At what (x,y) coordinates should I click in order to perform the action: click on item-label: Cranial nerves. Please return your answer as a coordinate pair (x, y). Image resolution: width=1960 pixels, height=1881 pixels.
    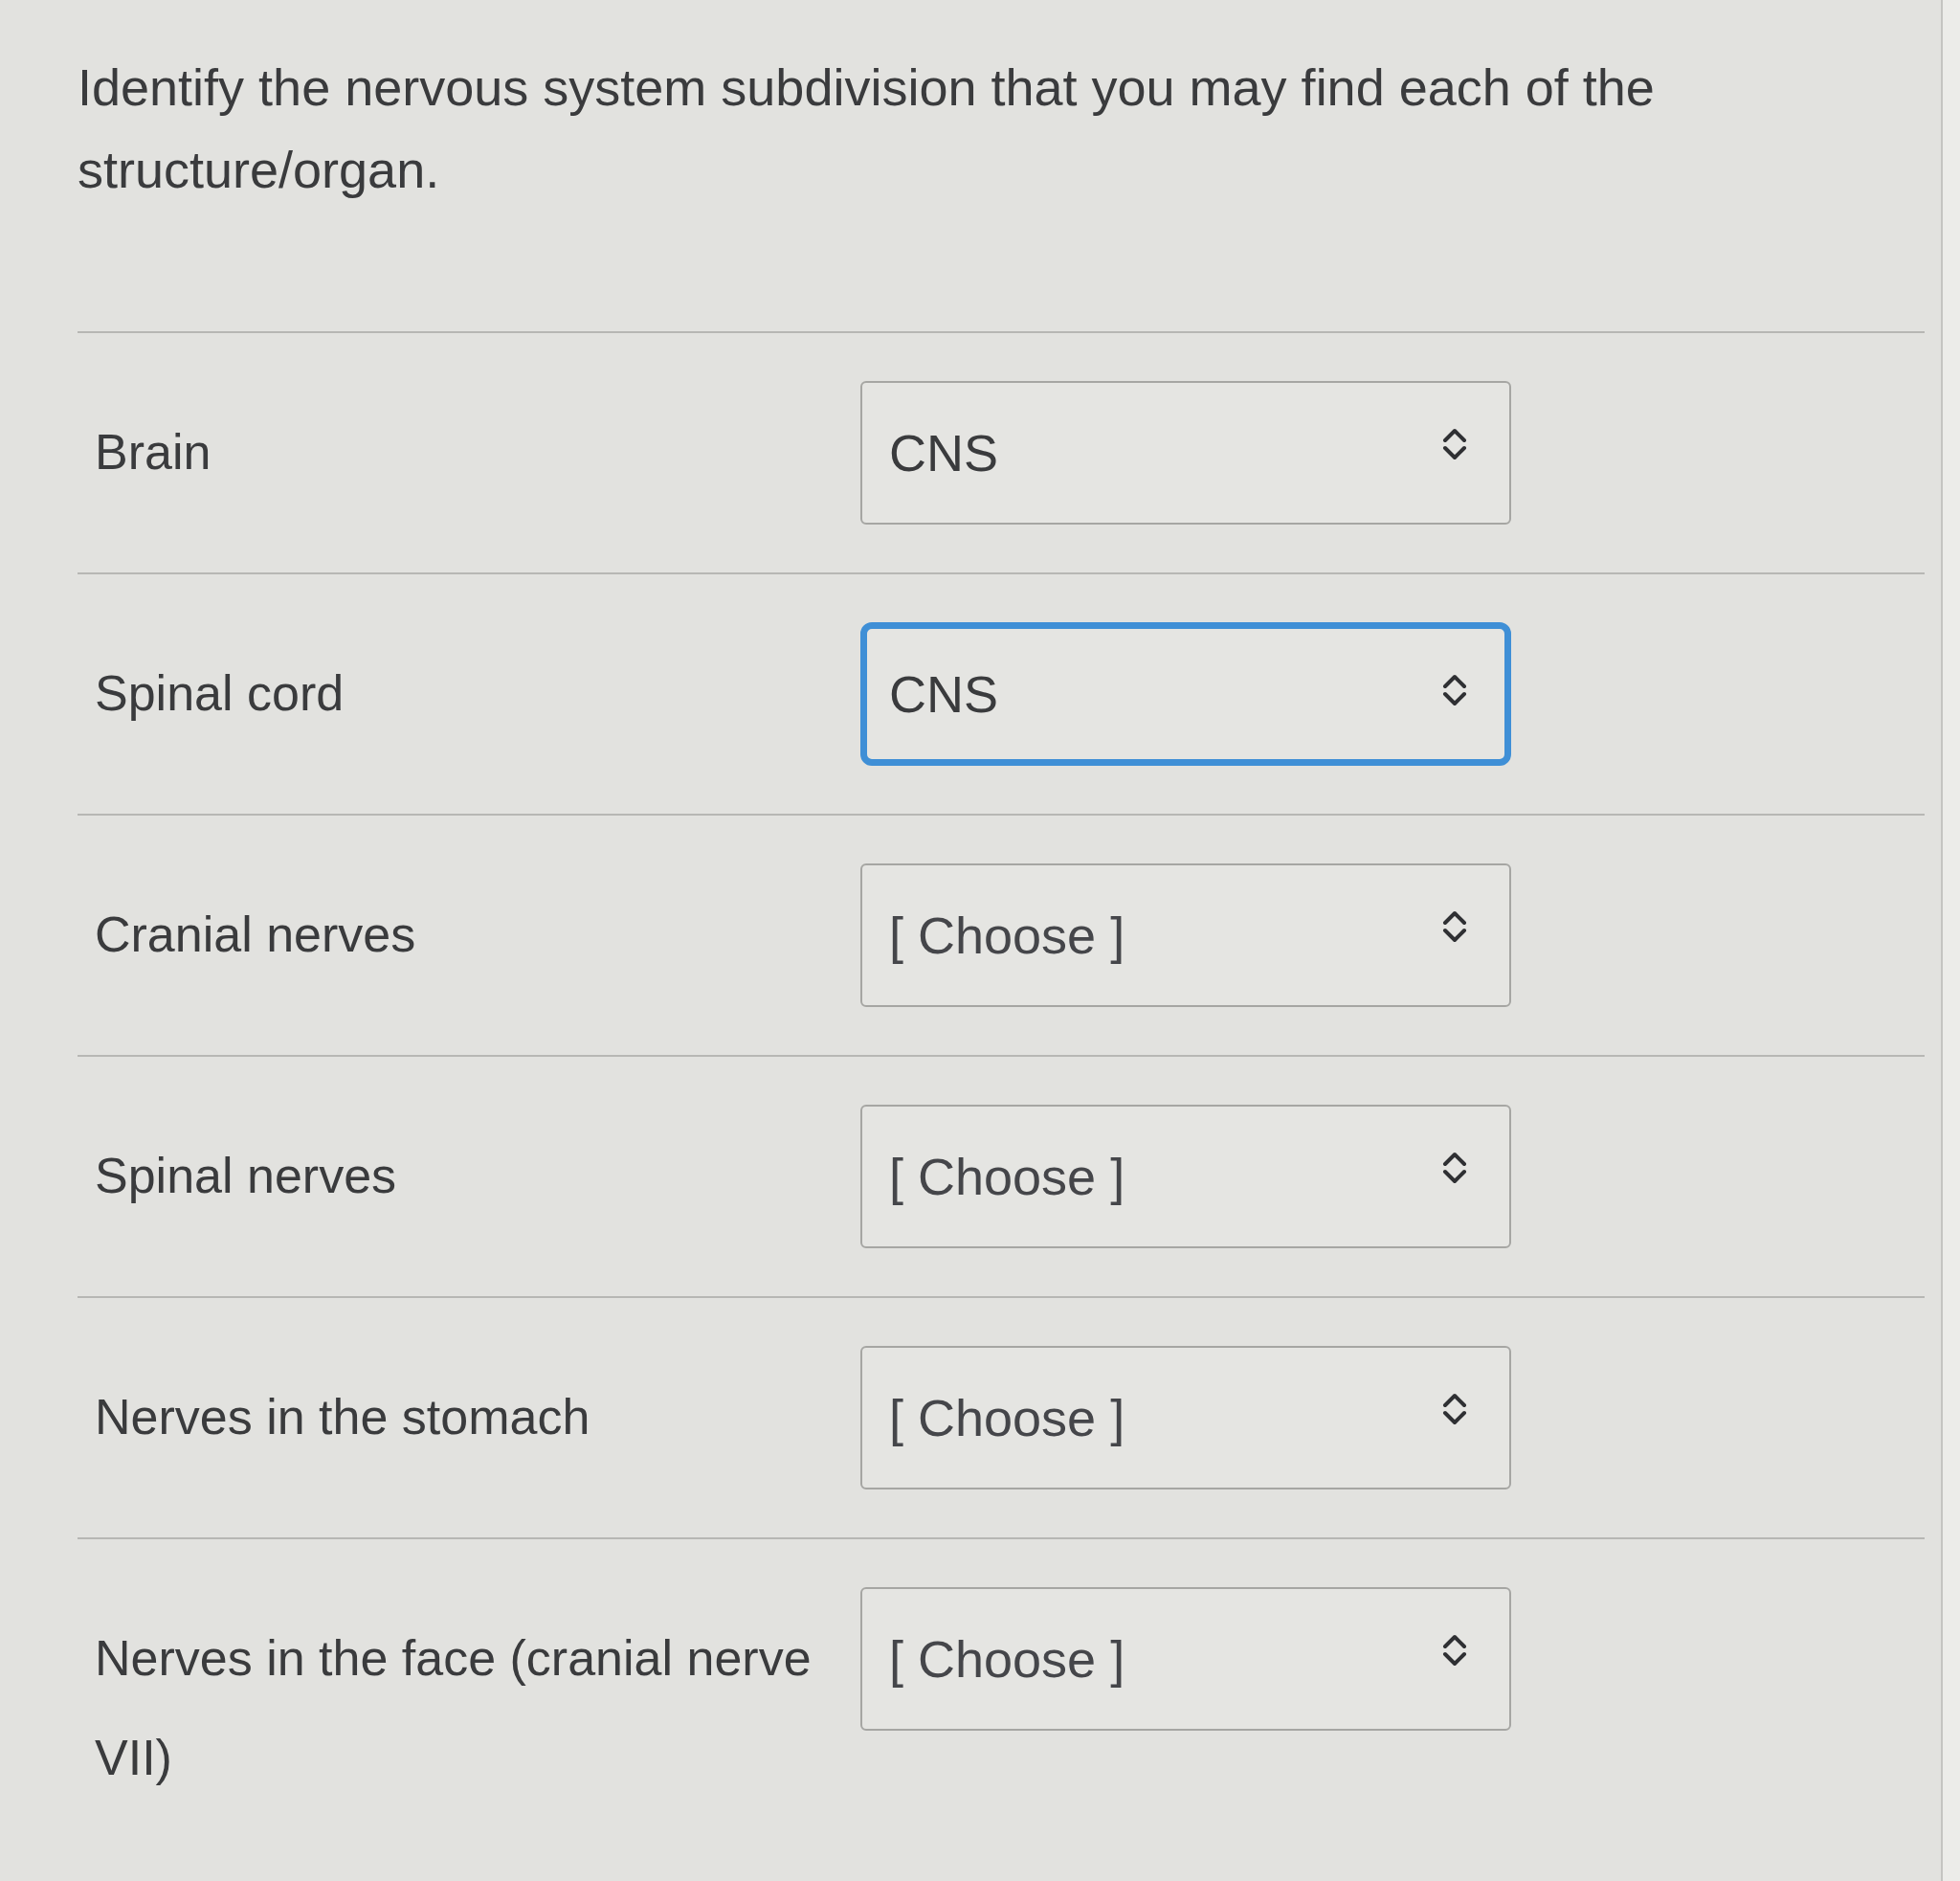
    Looking at the image, I should click on (256, 935).